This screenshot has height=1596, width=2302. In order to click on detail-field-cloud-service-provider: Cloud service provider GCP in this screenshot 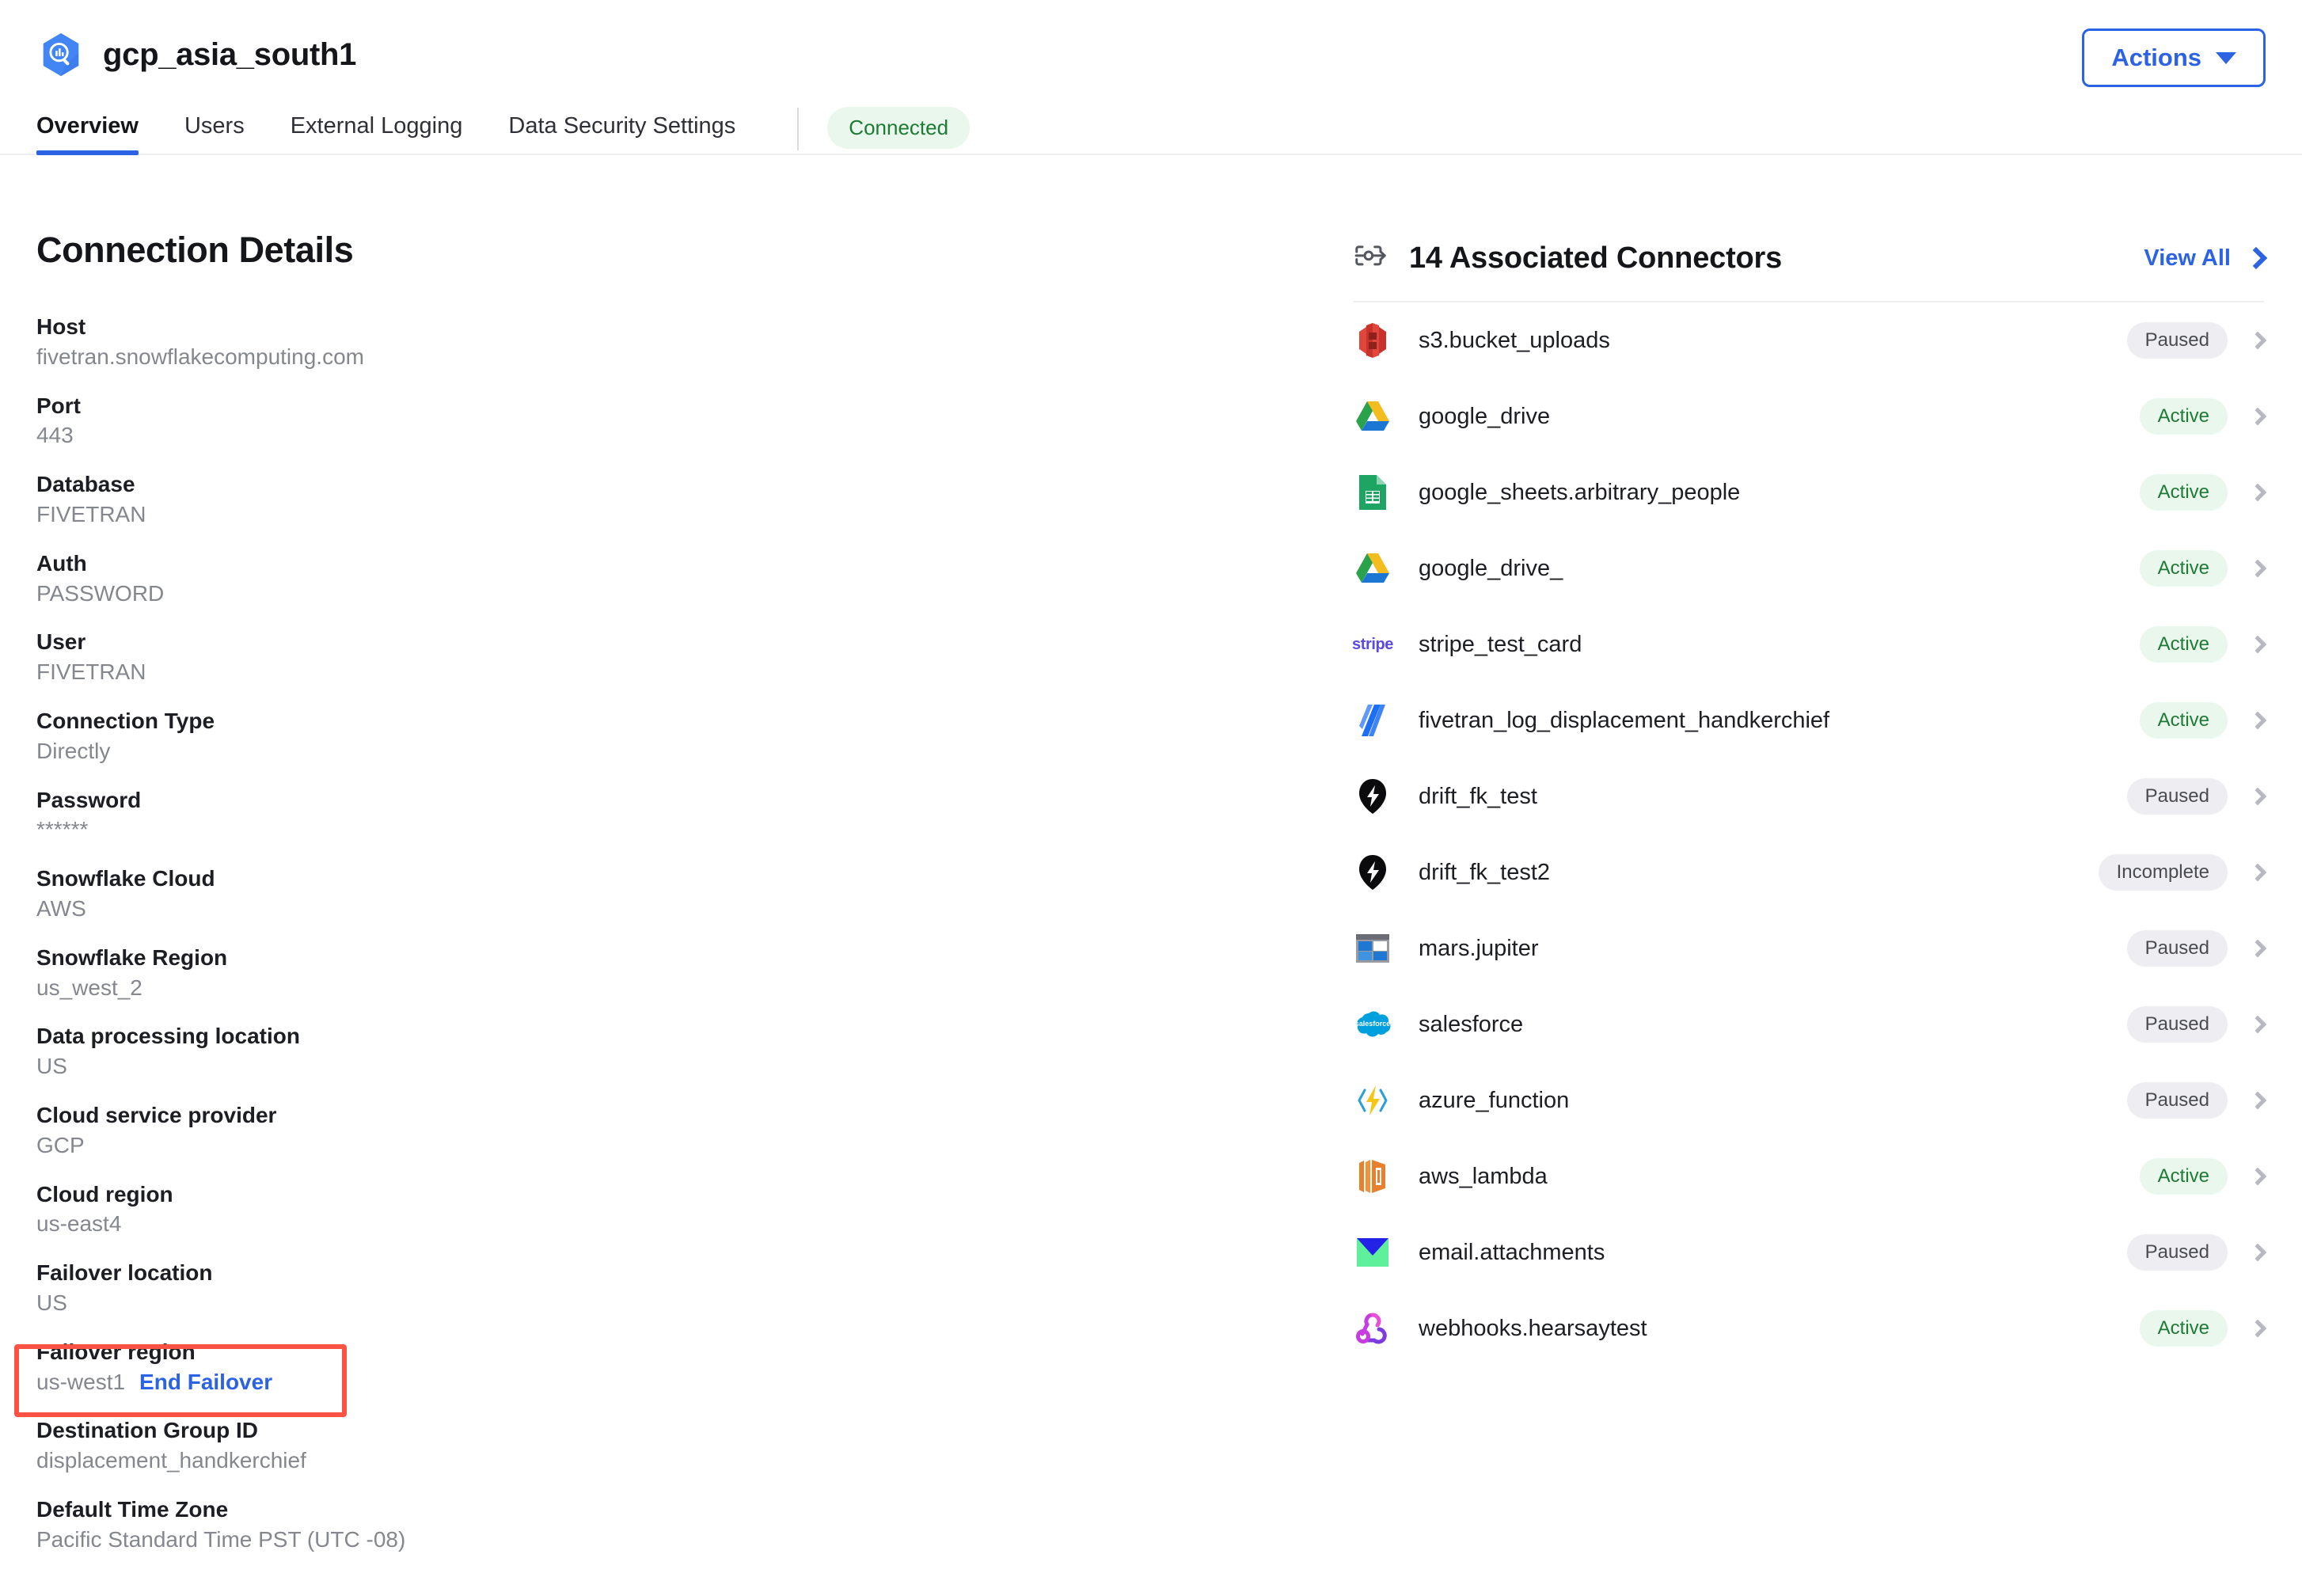, I will do `click(471, 1130)`.